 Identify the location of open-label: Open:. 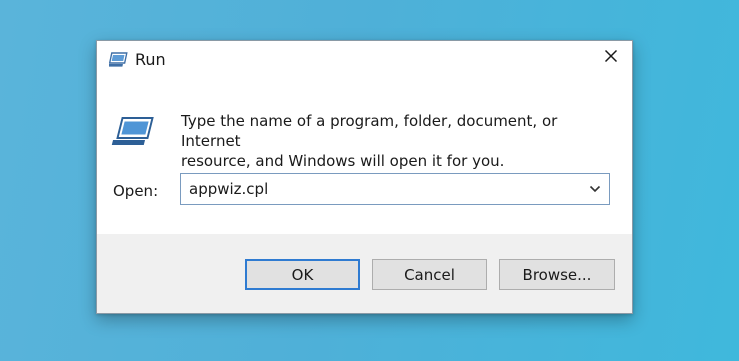
(136, 191).